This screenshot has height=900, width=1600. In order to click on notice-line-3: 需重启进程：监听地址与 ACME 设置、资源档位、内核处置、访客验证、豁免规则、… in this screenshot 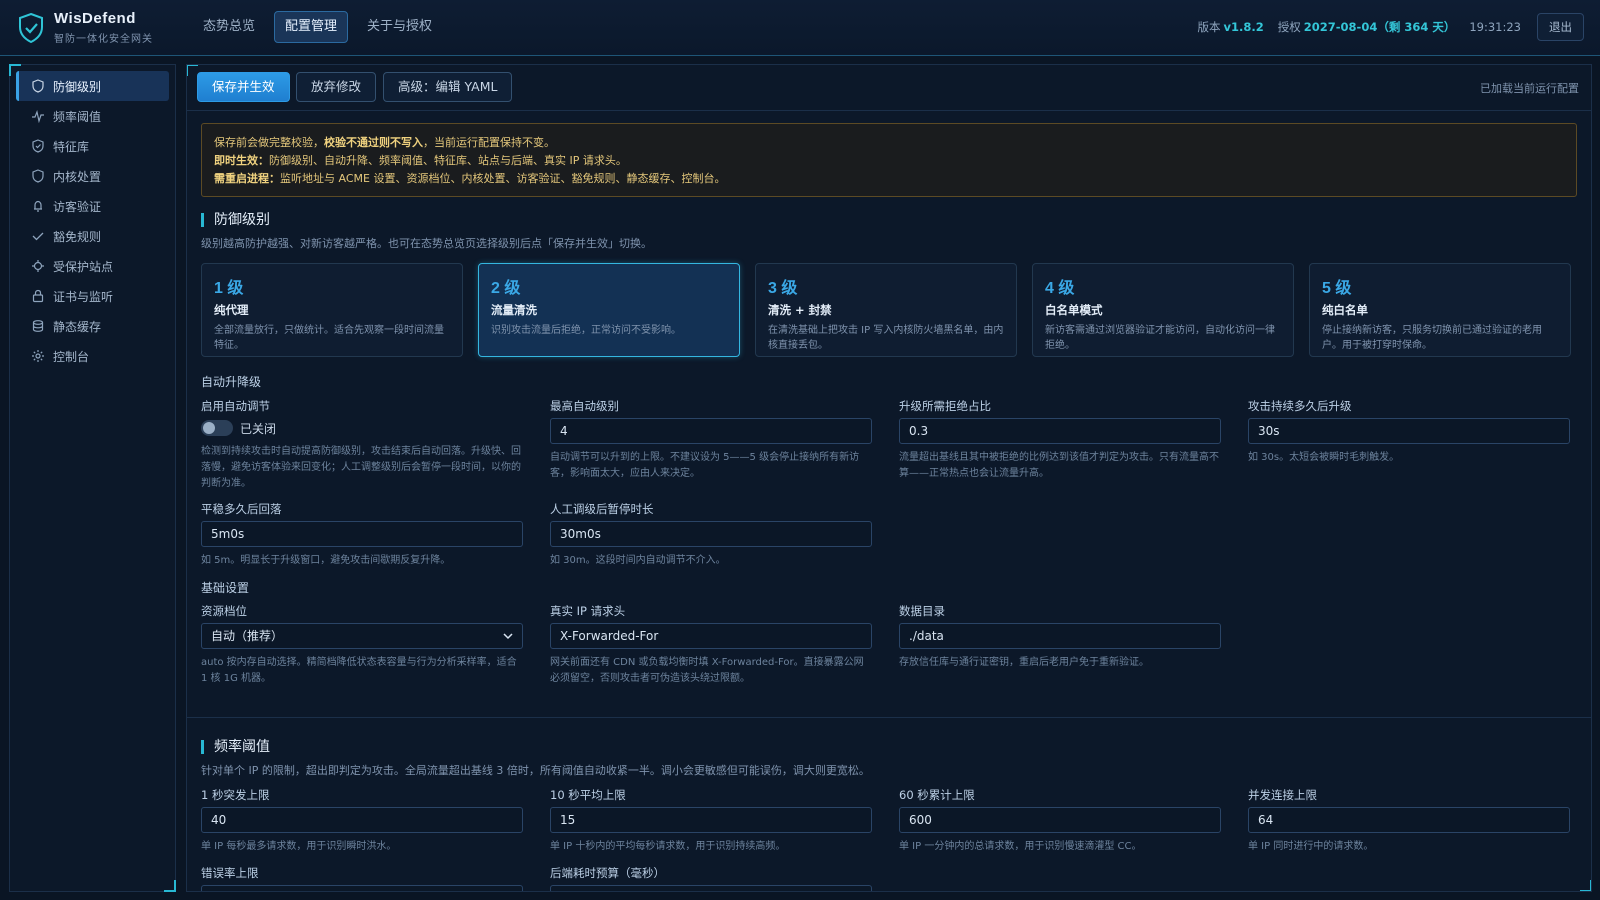, I will do `click(470, 178)`.